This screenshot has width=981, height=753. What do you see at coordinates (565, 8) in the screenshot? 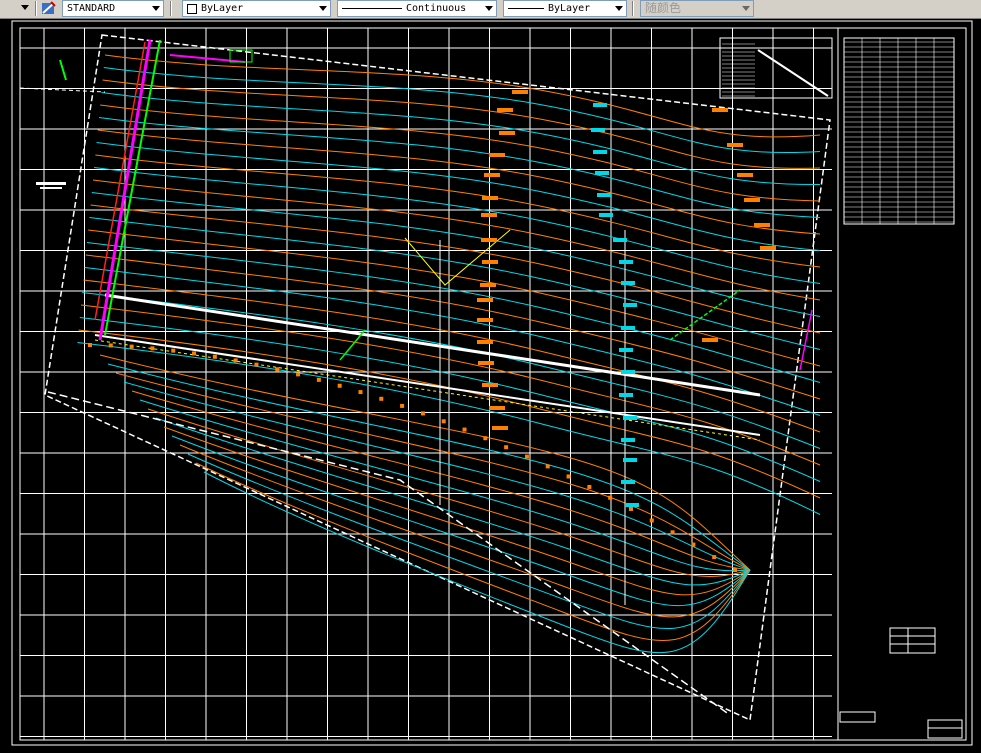
I see `lineweight-dropdown: ByLayer` at bounding box center [565, 8].